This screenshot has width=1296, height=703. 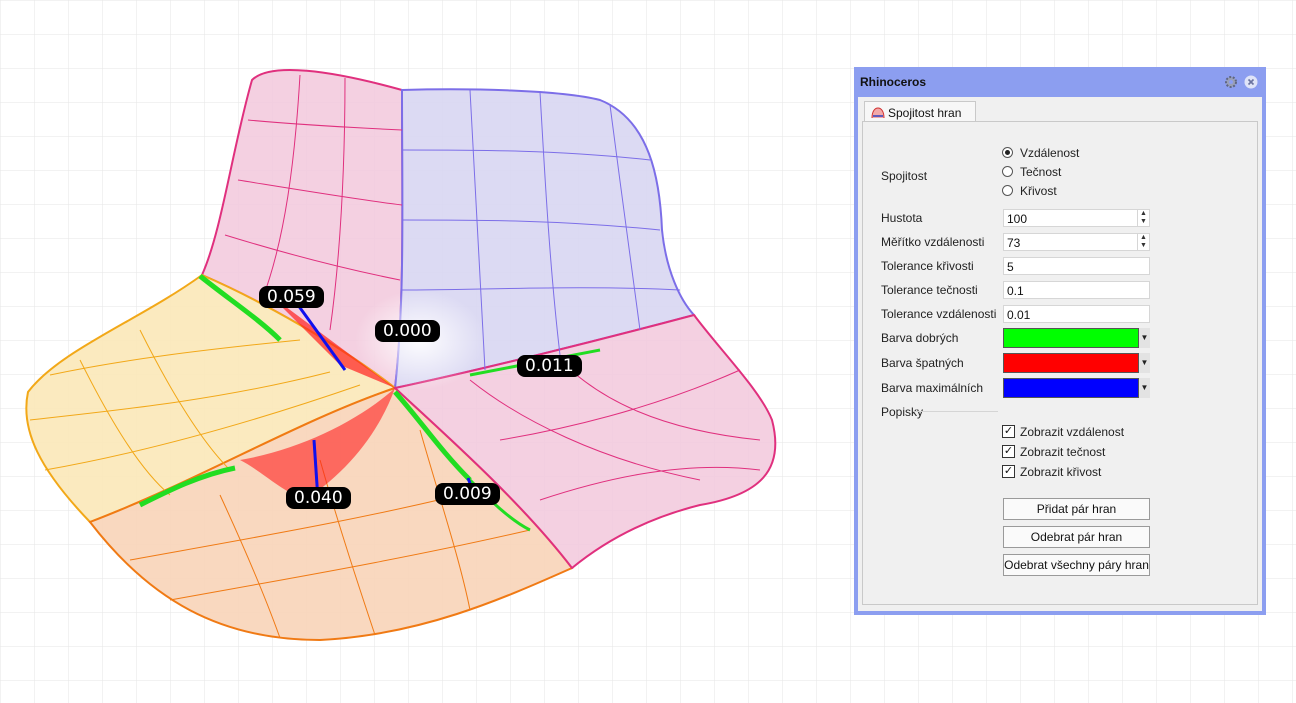 What do you see at coordinates (878, 113) in the screenshot?
I see `edge-continuity-icon` at bounding box center [878, 113].